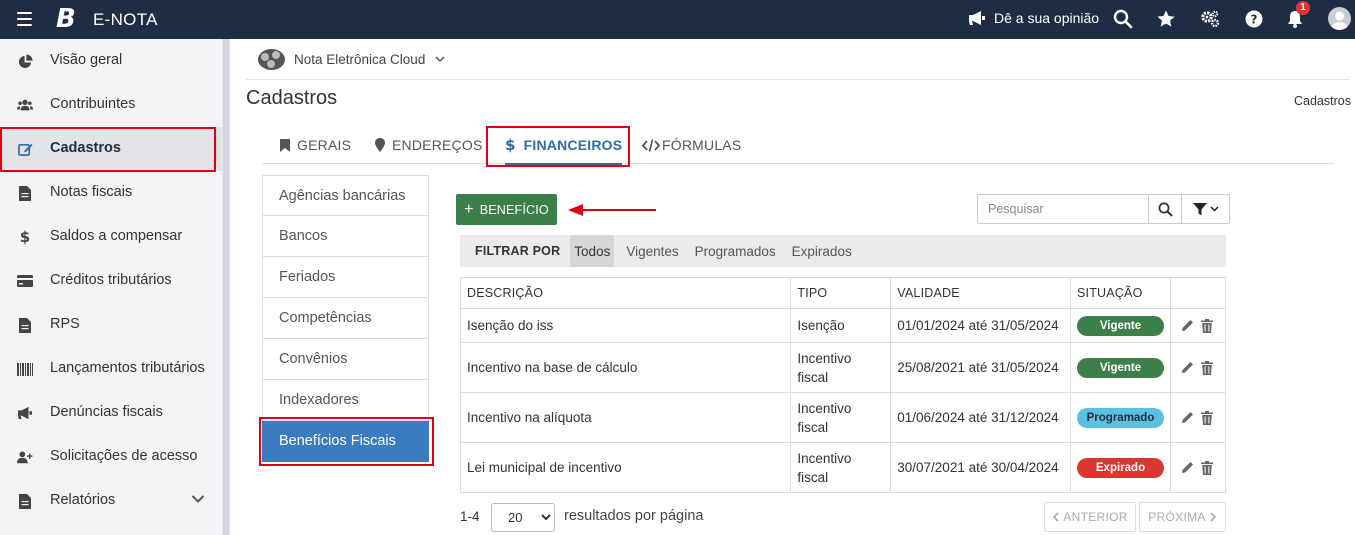  I want to click on subnav-item-agencias: Agências bancárias, so click(345, 195).